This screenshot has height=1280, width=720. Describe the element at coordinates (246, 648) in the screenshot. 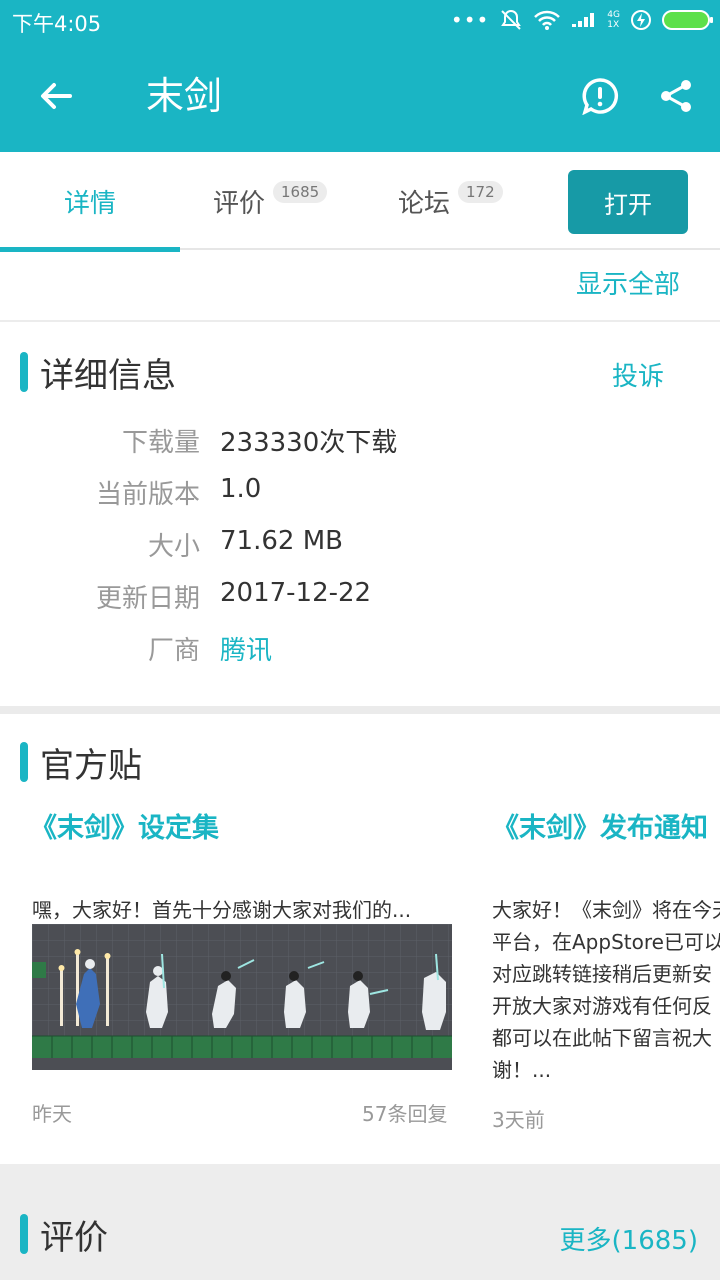

I see `vendor-link: 腾讯` at that location.